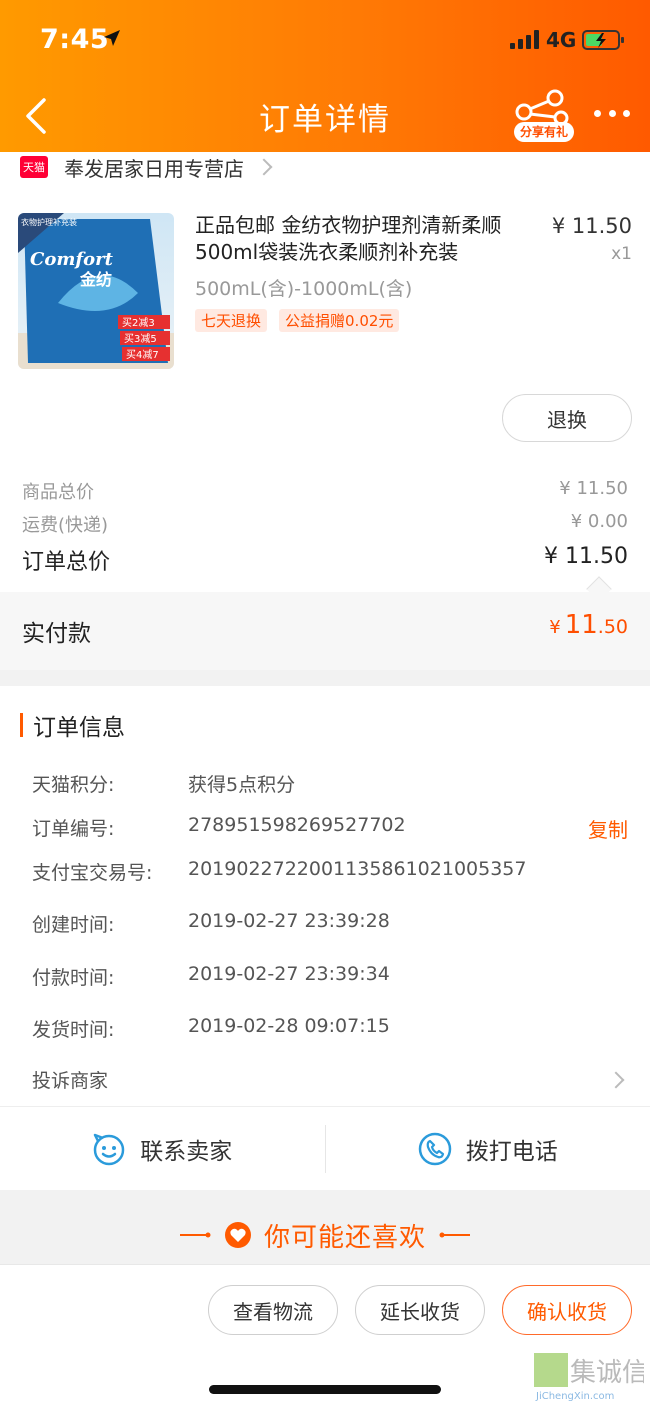 The width and height of the screenshot is (650, 1407). Describe the element at coordinates (325, 560) in the screenshot. I see `order-total-row: 订单总价 ¥ 11.50` at that location.